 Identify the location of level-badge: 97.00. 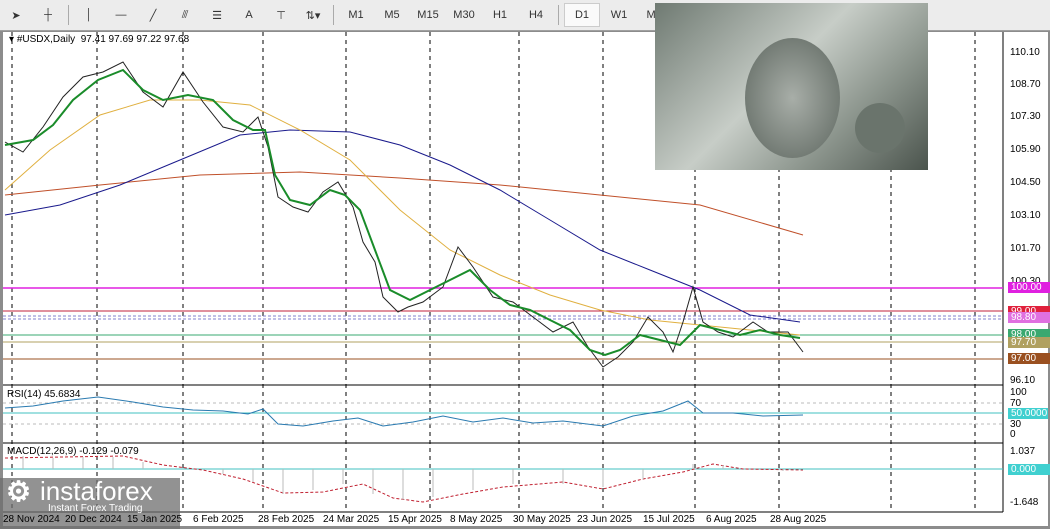
(1029, 358).